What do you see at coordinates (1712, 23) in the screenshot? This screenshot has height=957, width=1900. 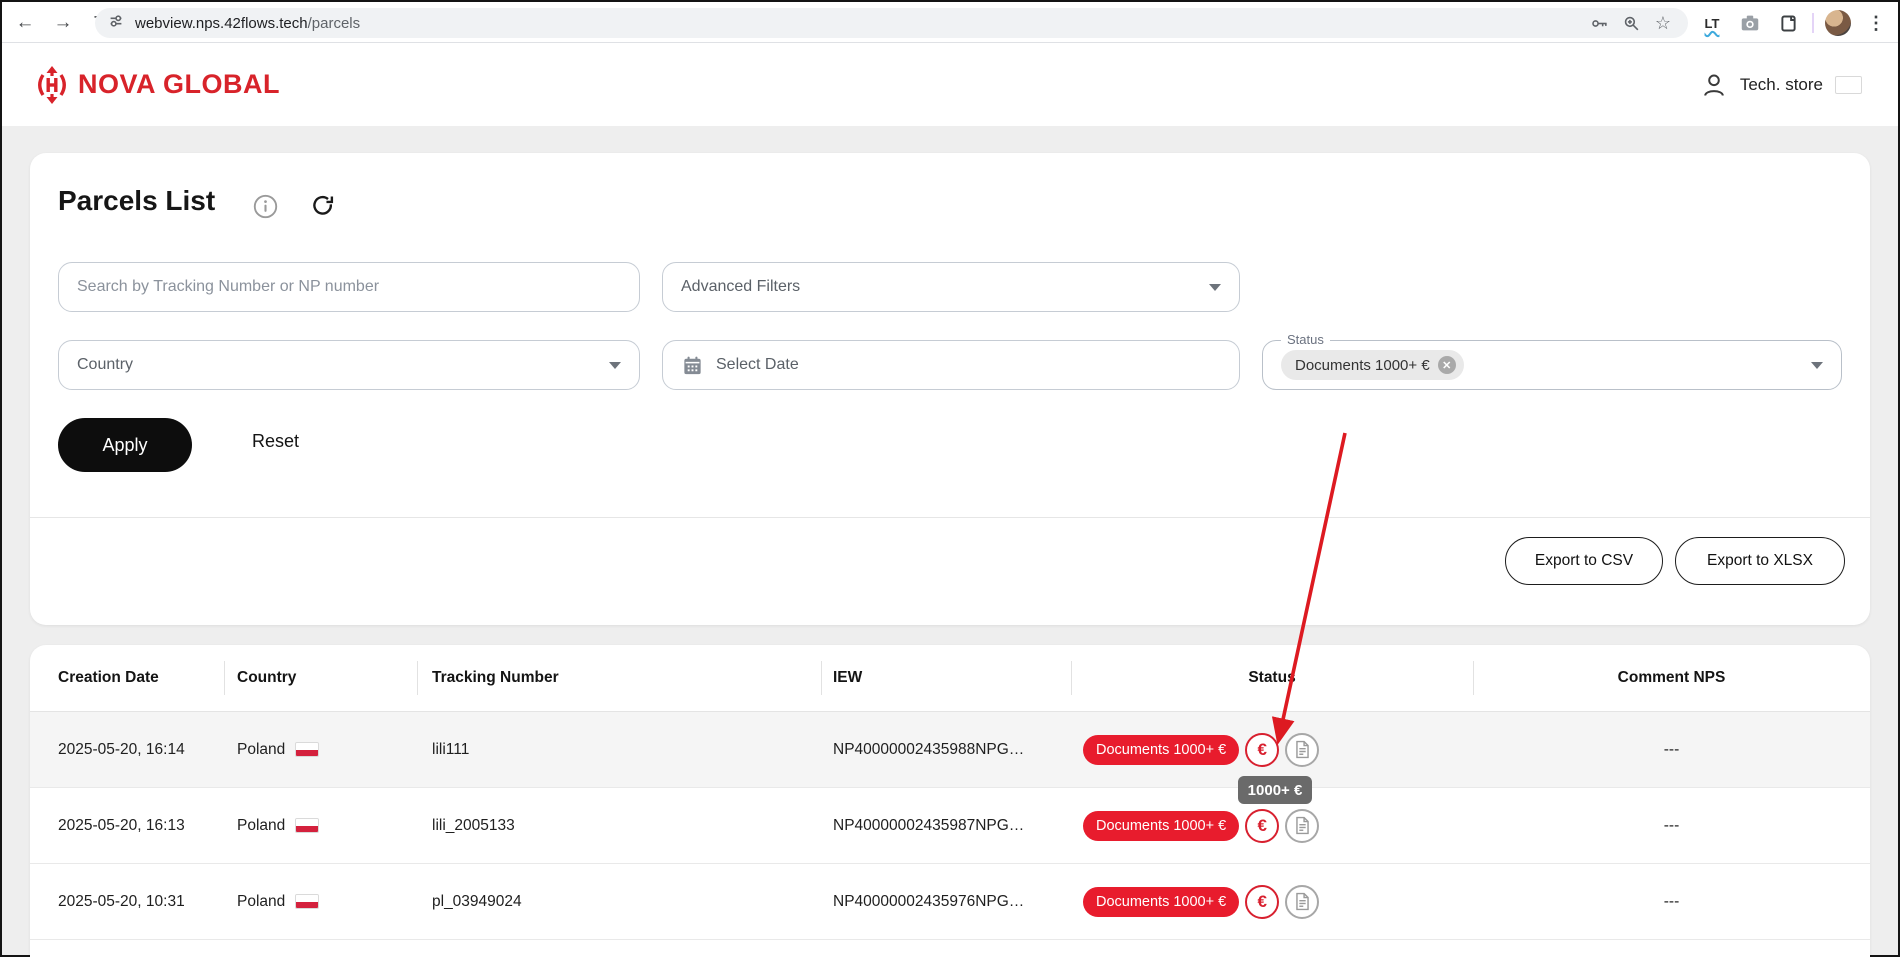 I see `languagetool-extension-icon: LT` at bounding box center [1712, 23].